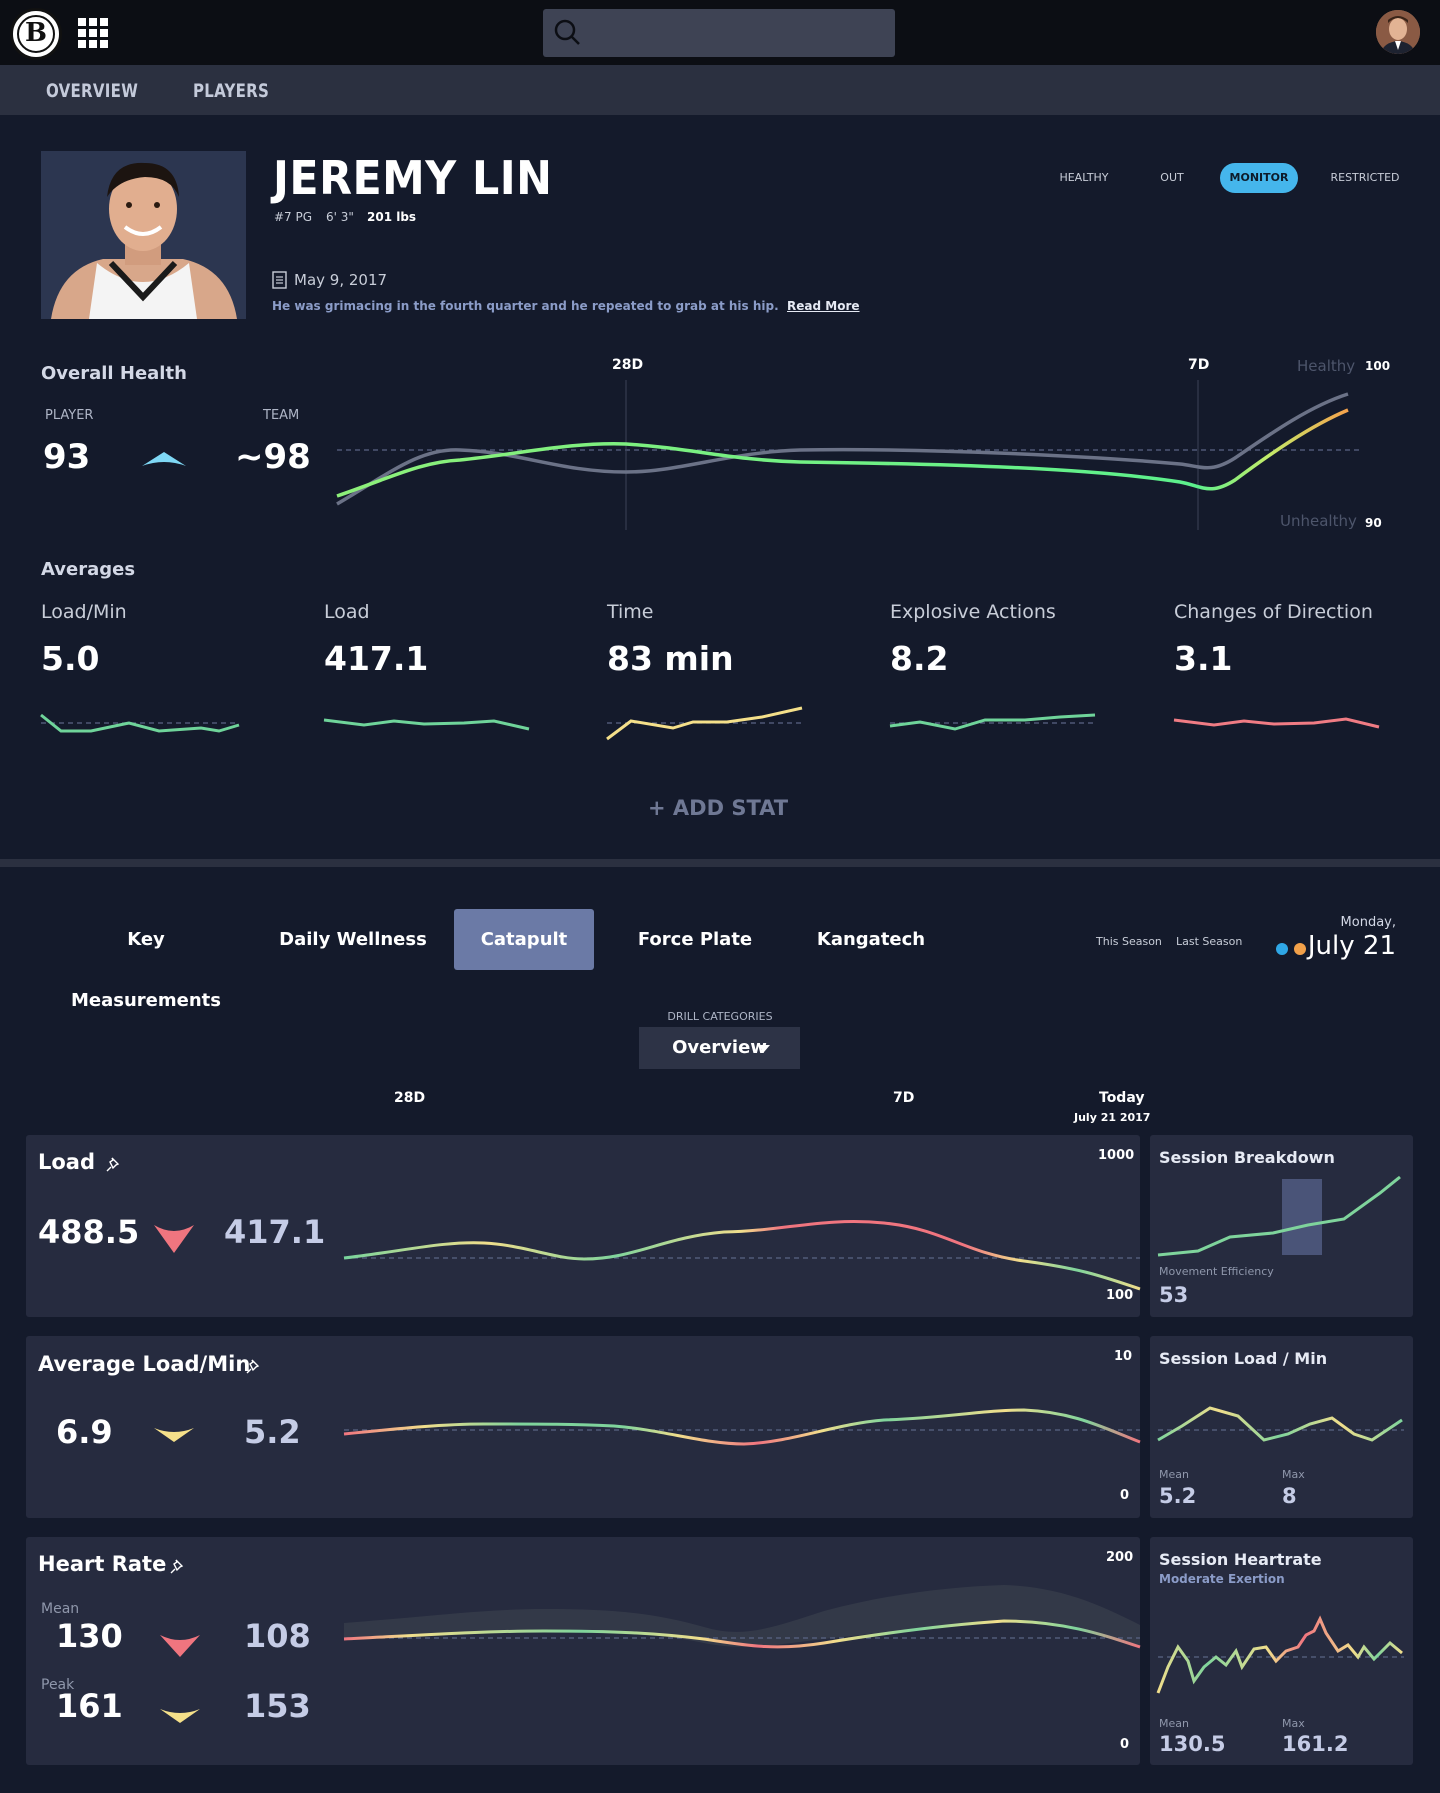  What do you see at coordinates (742, 1617) in the screenshot?
I see `heart-rate-trend-chart` at bounding box center [742, 1617].